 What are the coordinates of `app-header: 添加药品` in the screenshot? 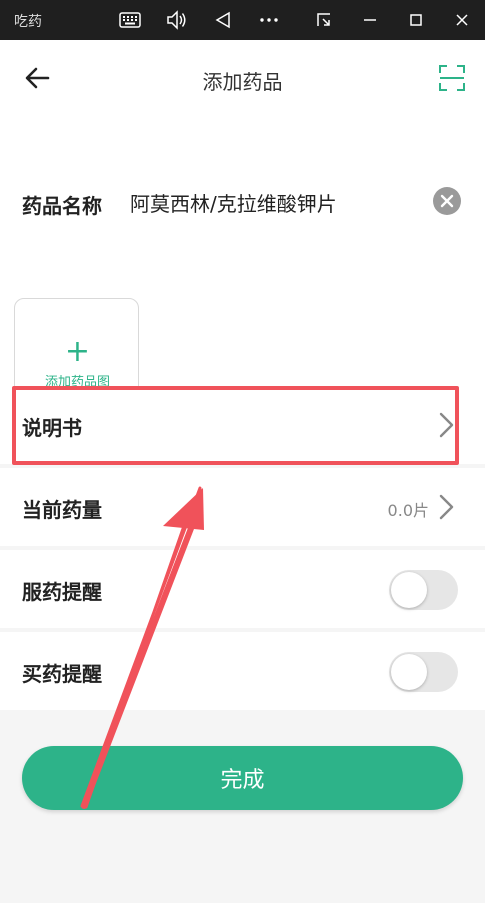 It's located at (242, 79).